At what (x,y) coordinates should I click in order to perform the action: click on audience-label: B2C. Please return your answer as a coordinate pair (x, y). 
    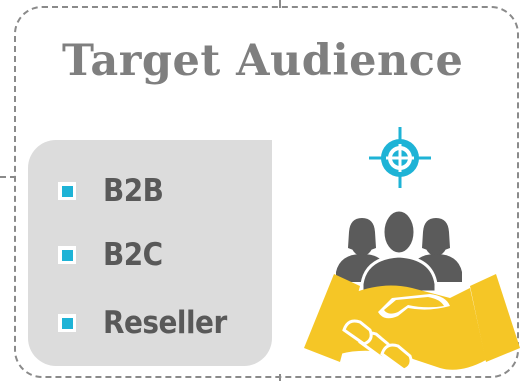
    Looking at the image, I should click on (133, 255).